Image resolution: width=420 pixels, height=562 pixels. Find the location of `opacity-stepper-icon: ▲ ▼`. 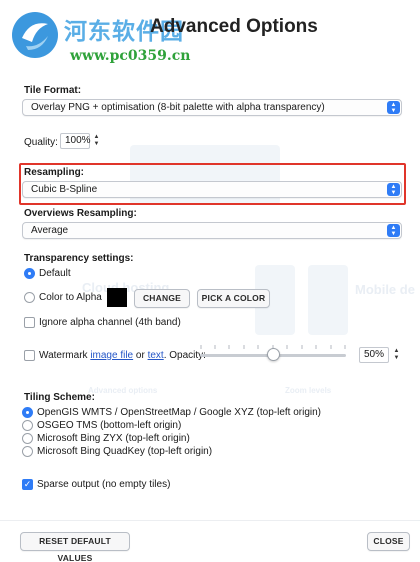

opacity-stepper-icon: ▲ ▼ is located at coordinates (396, 356).